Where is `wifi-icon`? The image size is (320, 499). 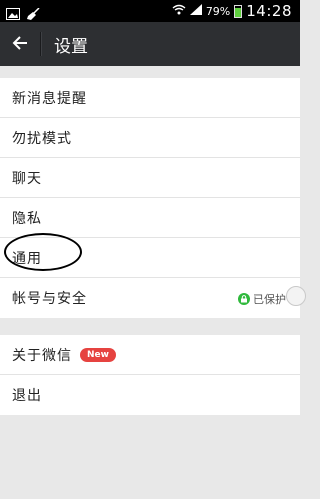
wifi-icon is located at coordinates (179, 11).